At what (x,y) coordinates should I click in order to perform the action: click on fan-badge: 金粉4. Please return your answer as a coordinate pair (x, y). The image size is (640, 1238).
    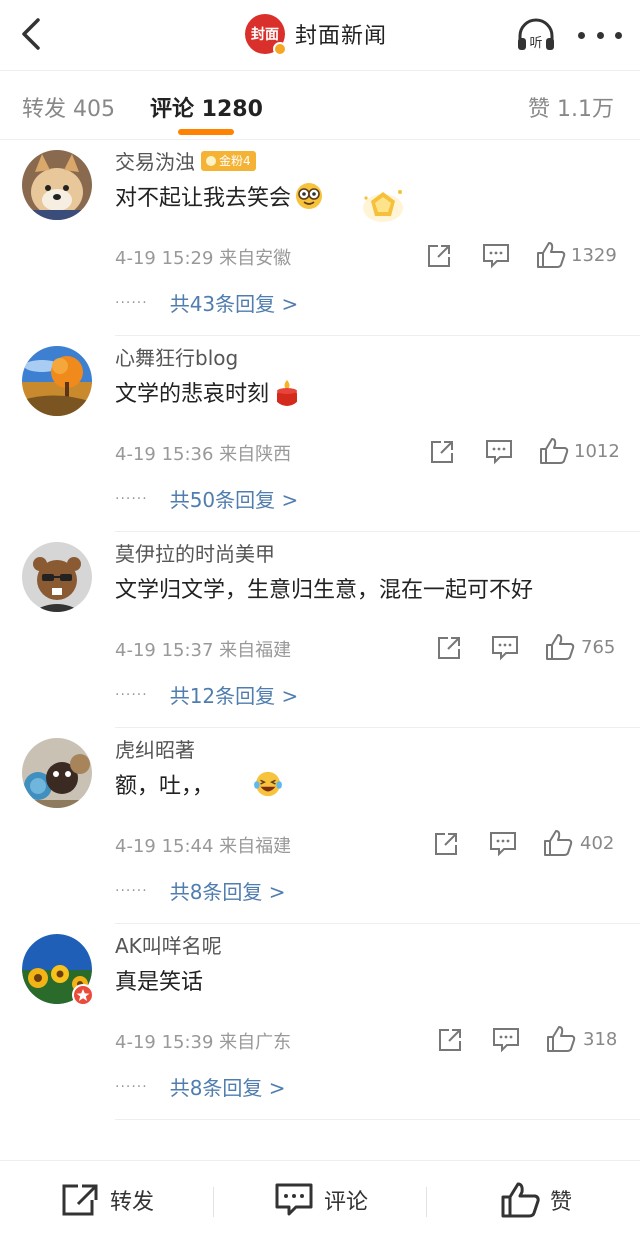
    Looking at the image, I should click on (228, 160).